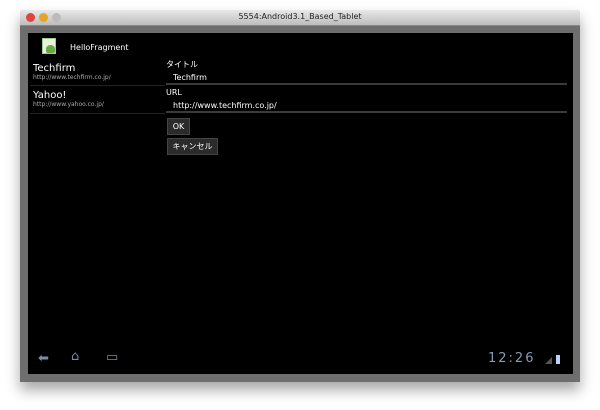 The height and width of the screenshot is (410, 600). Describe the element at coordinates (174, 92) in the screenshot. I see `url-label: URL` at that location.